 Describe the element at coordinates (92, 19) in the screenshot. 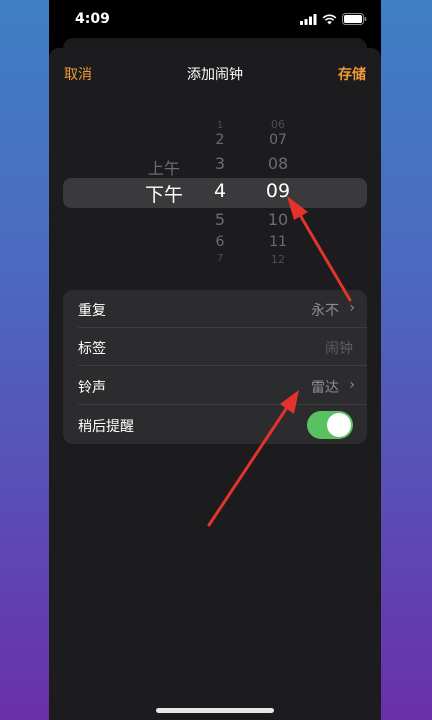

I see `status-time: 4:09` at that location.